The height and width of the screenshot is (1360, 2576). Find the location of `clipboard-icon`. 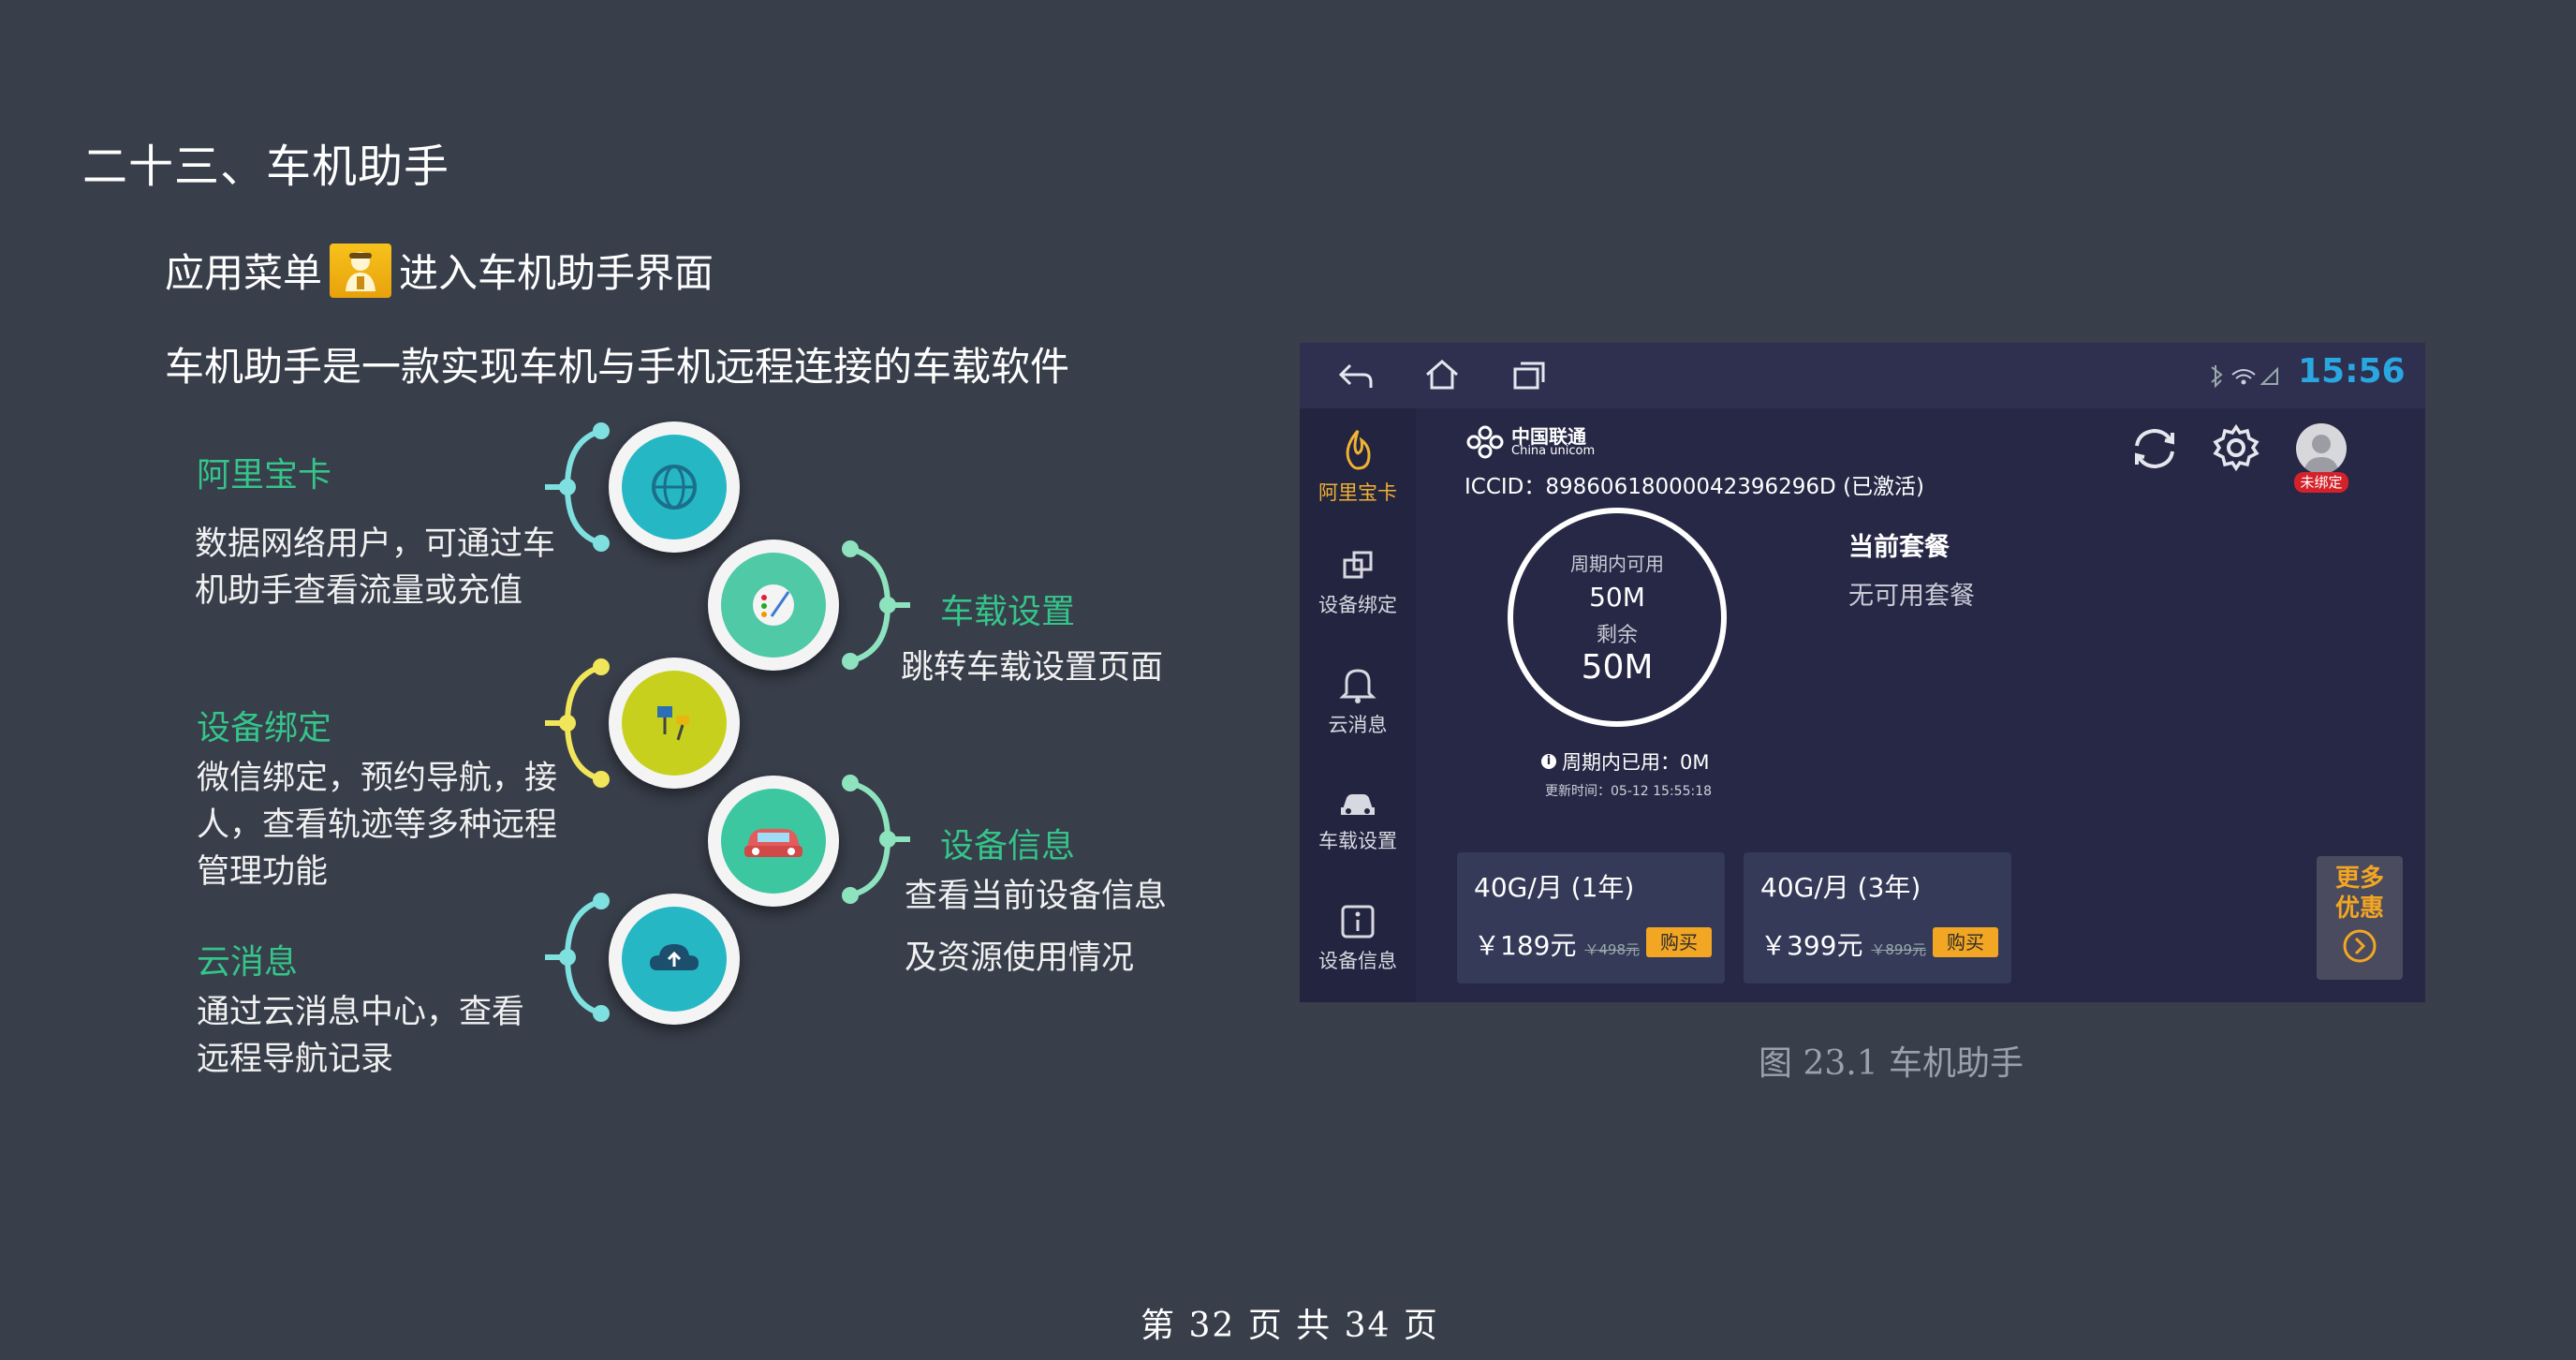

clipboard-icon is located at coordinates (773, 605).